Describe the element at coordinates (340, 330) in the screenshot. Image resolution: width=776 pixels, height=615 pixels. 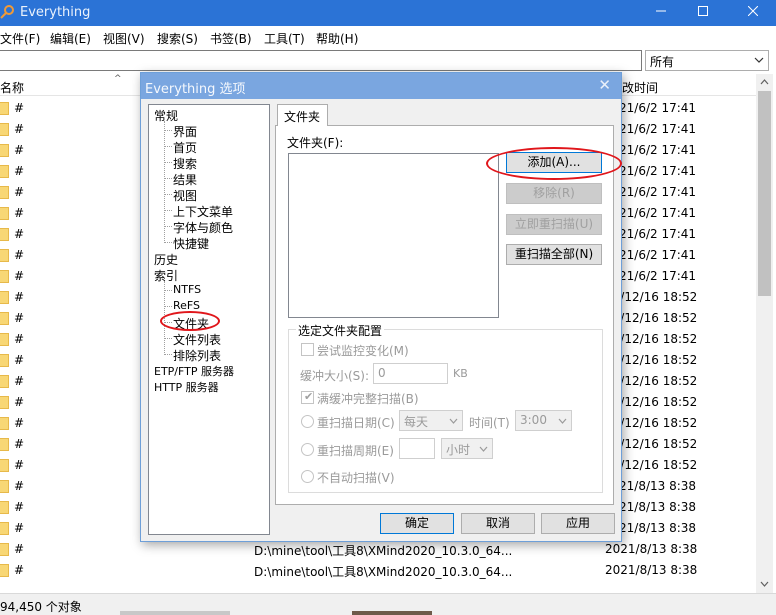
I see `group-title: 选定文件夹配置` at that location.